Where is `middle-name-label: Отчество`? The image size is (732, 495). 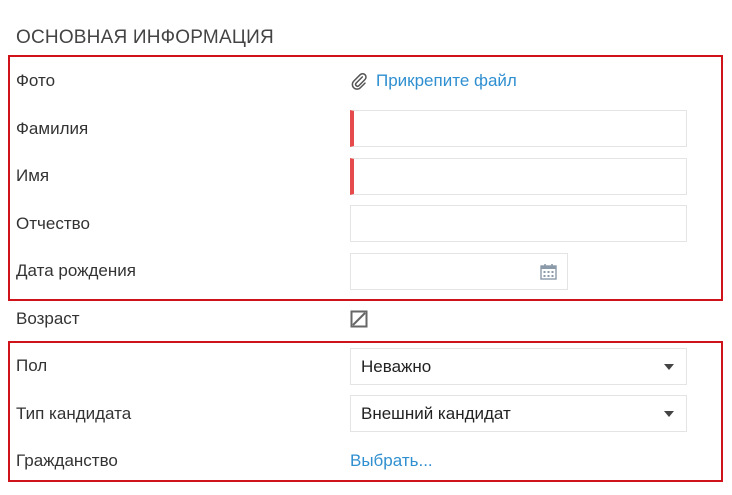 middle-name-label: Отчество is located at coordinates (53, 223).